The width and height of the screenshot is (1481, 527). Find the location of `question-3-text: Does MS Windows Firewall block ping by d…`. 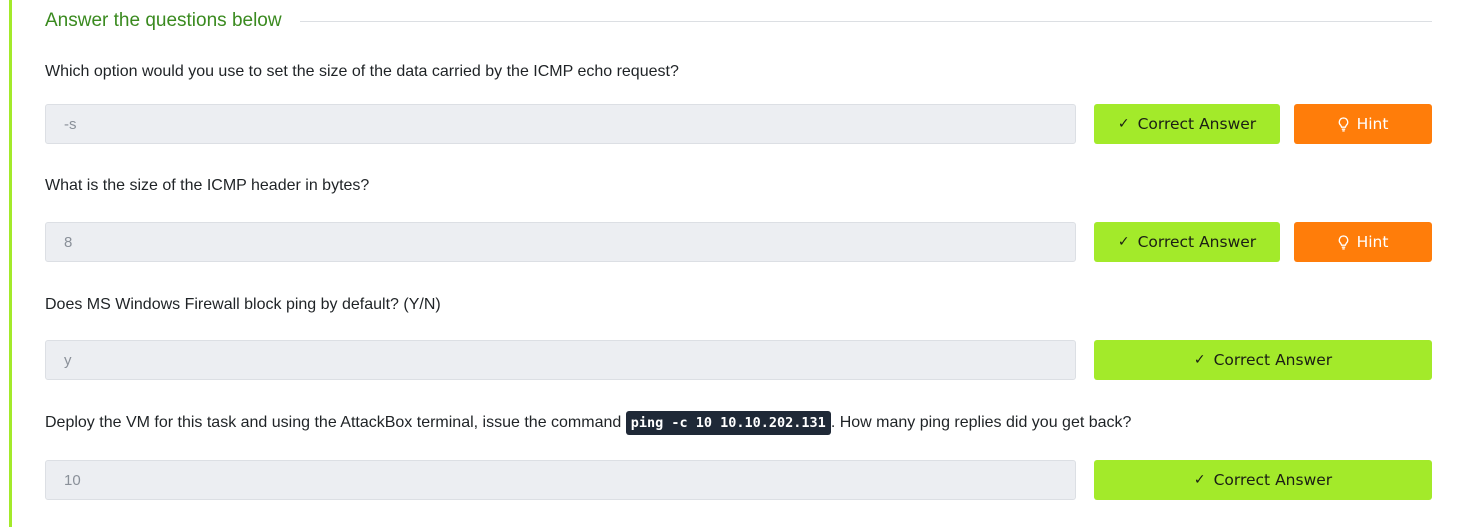

question-3-text: Does MS Windows Firewall block ping by d… is located at coordinates (243, 304).